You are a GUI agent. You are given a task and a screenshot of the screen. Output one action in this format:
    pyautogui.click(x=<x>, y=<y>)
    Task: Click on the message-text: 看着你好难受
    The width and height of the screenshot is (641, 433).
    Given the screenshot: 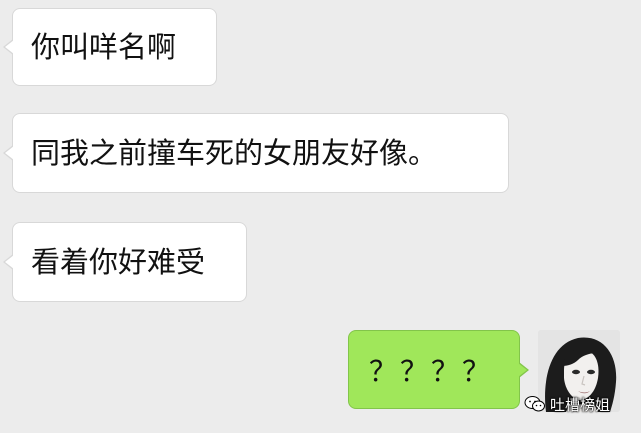 What is the action you would take?
    pyautogui.click(x=118, y=261)
    